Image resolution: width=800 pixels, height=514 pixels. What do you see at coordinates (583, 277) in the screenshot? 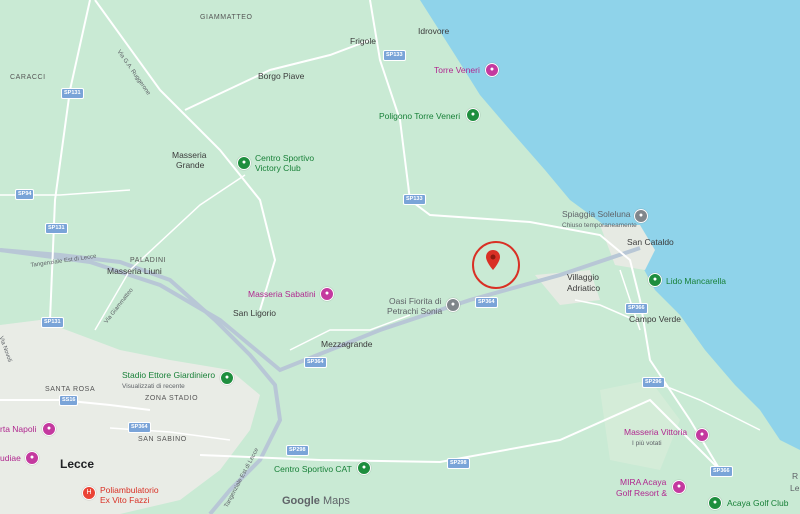
I see `villaggio-adriatico-label-1: Villaggio` at bounding box center [583, 277].